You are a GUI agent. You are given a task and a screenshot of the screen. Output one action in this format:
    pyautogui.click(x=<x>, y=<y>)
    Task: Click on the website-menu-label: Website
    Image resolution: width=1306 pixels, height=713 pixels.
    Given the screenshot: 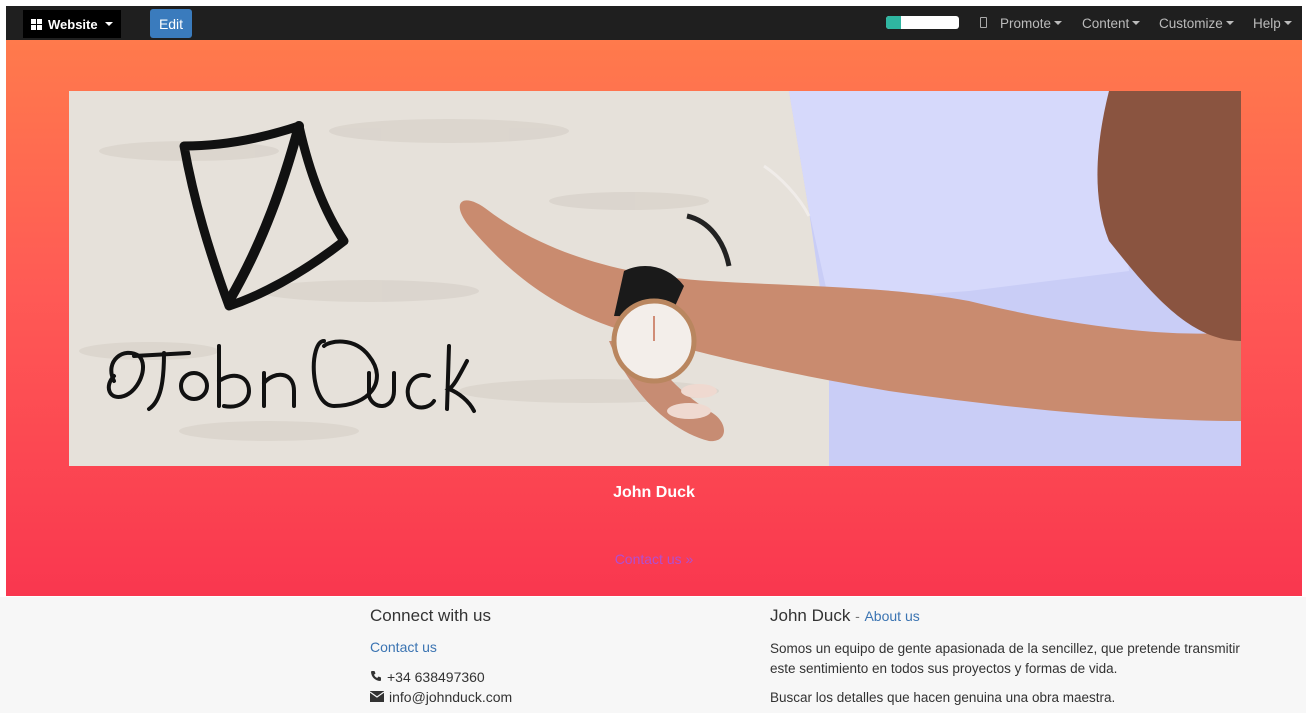 What is the action you would take?
    pyautogui.click(x=73, y=24)
    